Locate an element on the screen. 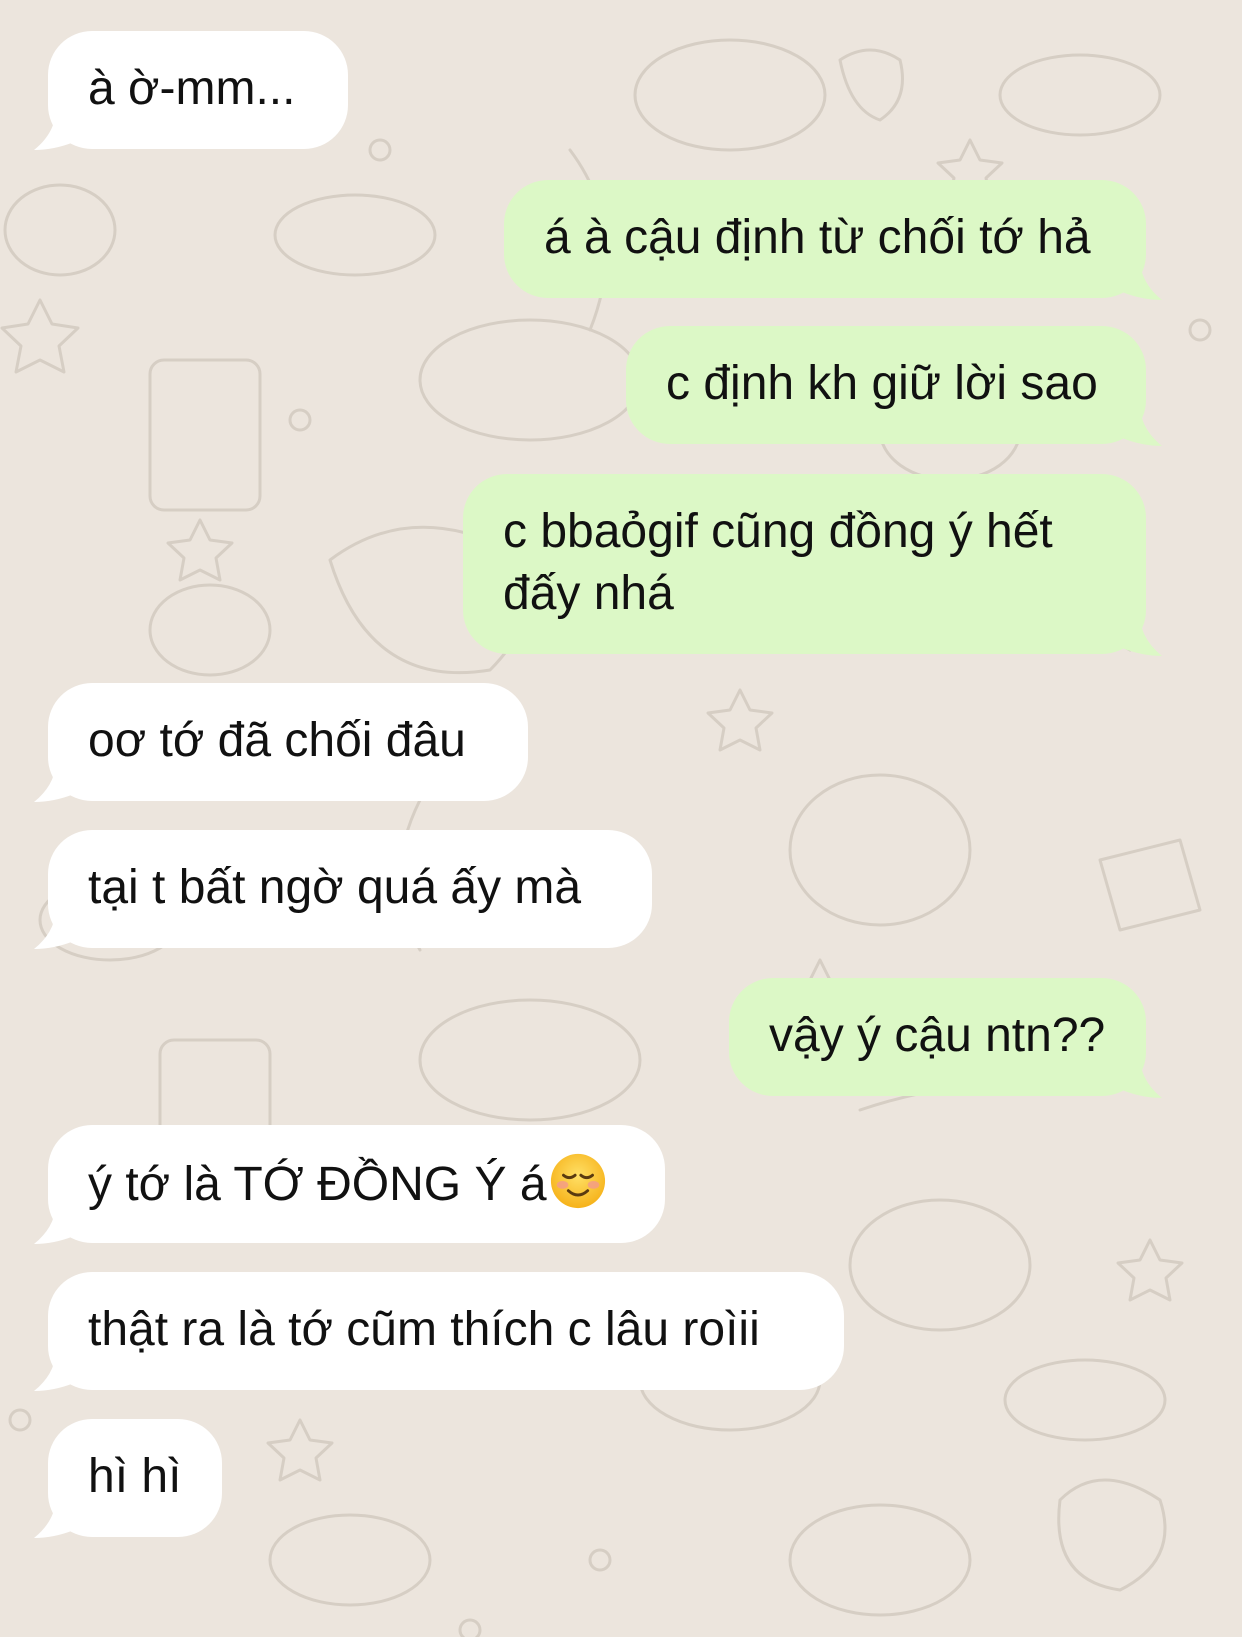  message-text: á à cậu định từ chối tớ hả is located at coordinates (817, 237).